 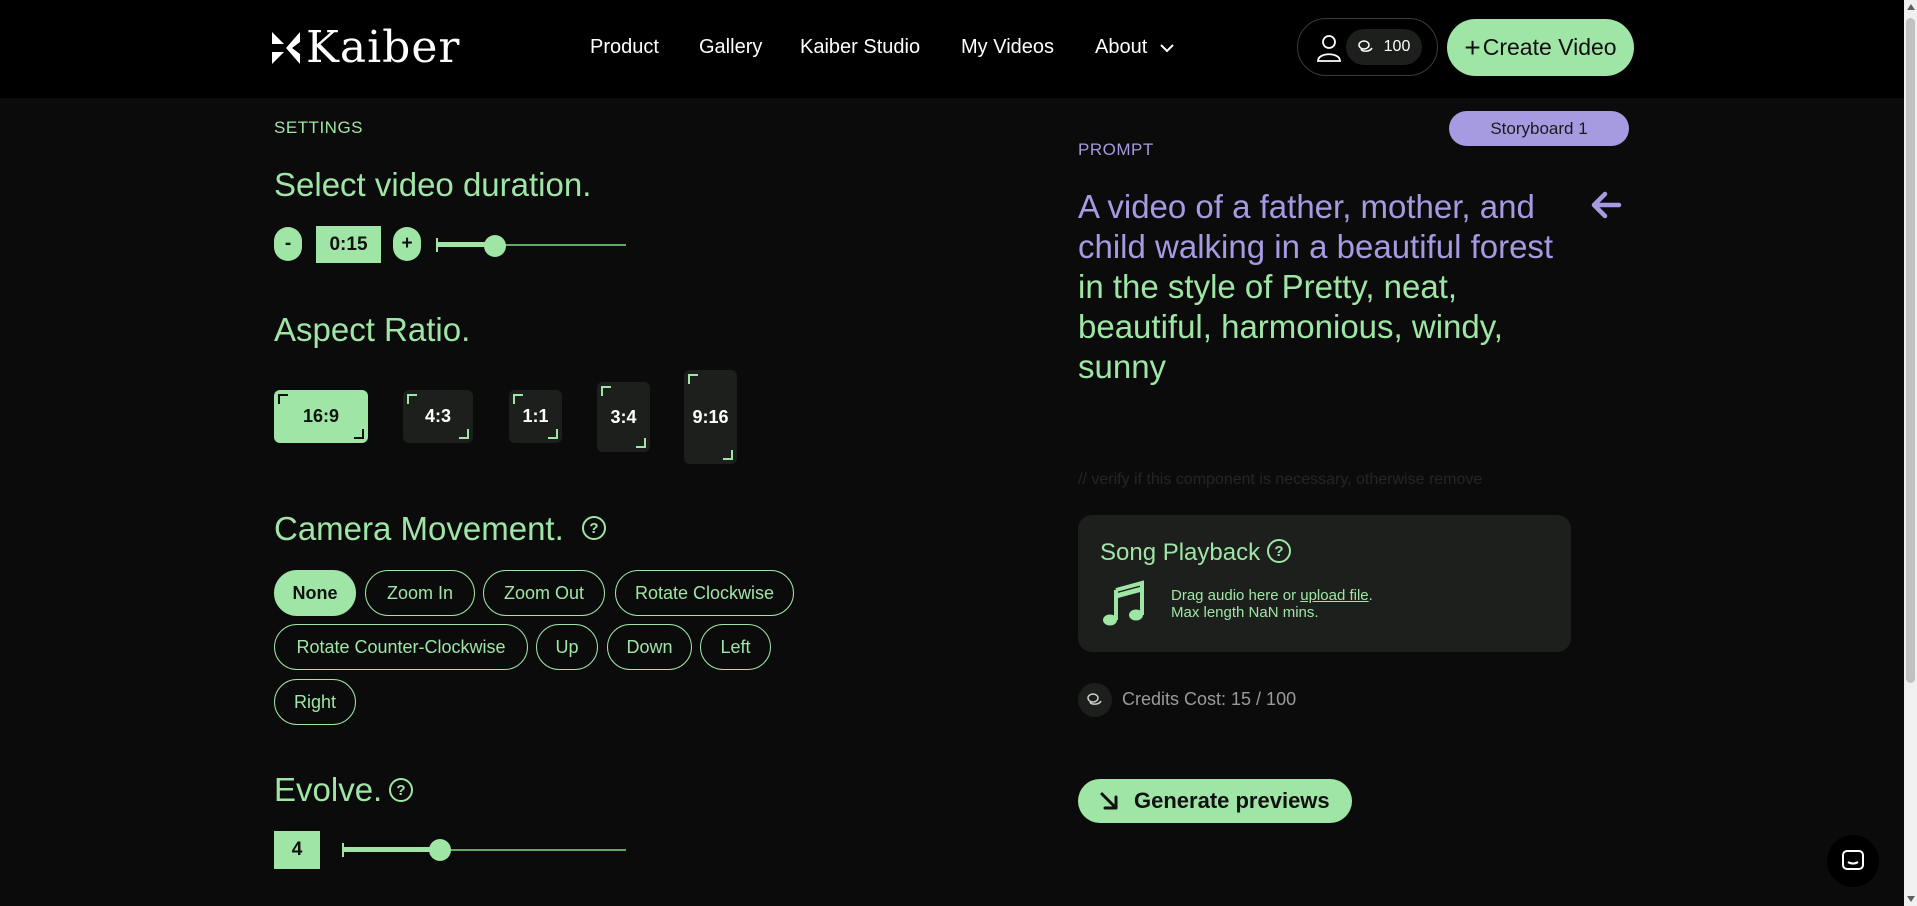 I want to click on credits-cost-icon, so click(x=1095, y=700).